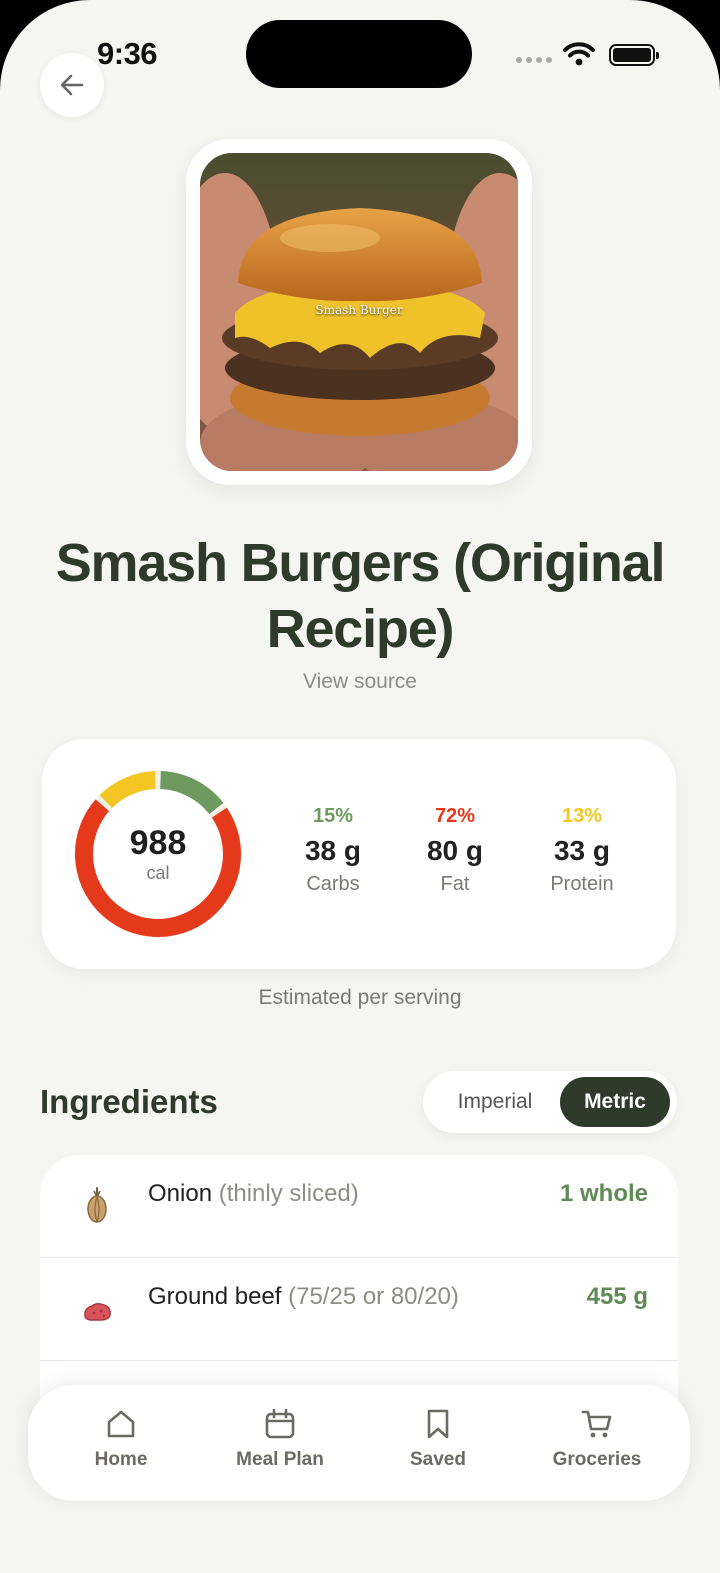  Describe the element at coordinates (455, 816) in the screenshot. I see `macro-percent: 72%` at that location.